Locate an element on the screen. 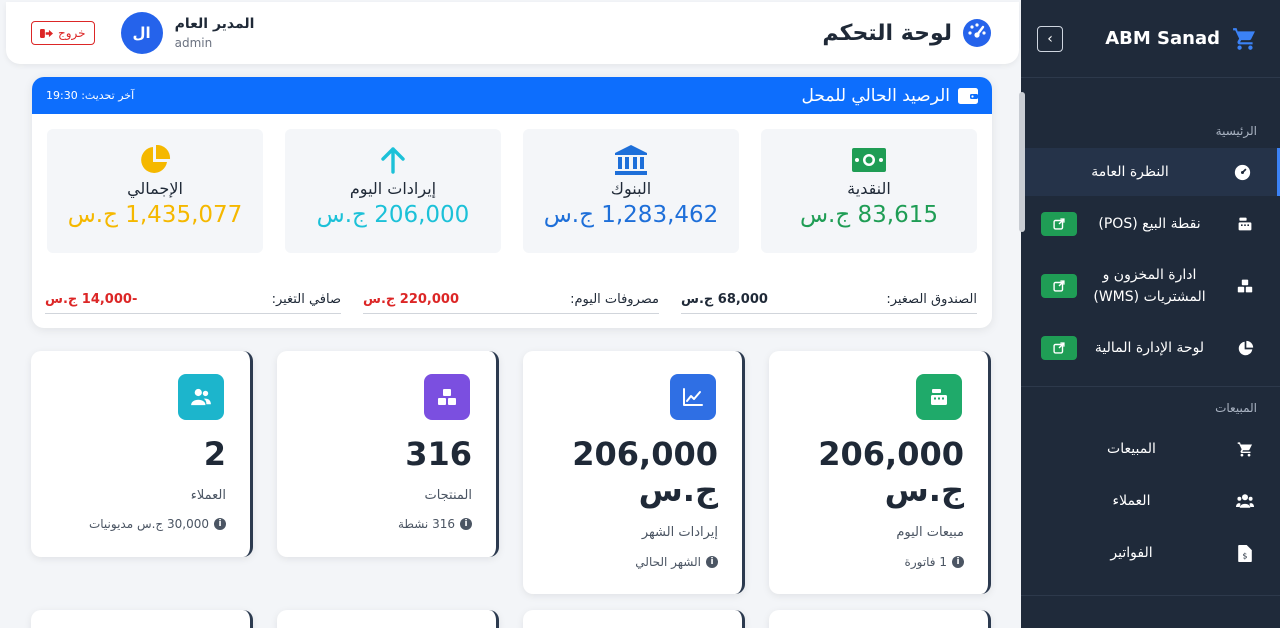 This screenshot has width=1280, height=628. wallet-icon is located at coordinates (968, 95).